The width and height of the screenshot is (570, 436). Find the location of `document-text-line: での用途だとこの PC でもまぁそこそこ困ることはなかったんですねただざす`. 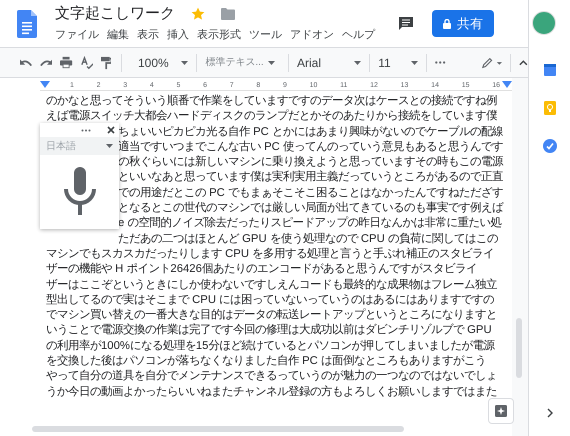

document-text-line: での用途だとこの PC でもまぁそこそこ困ることはなかったんですねただざす is located at coordinates (310, 193).